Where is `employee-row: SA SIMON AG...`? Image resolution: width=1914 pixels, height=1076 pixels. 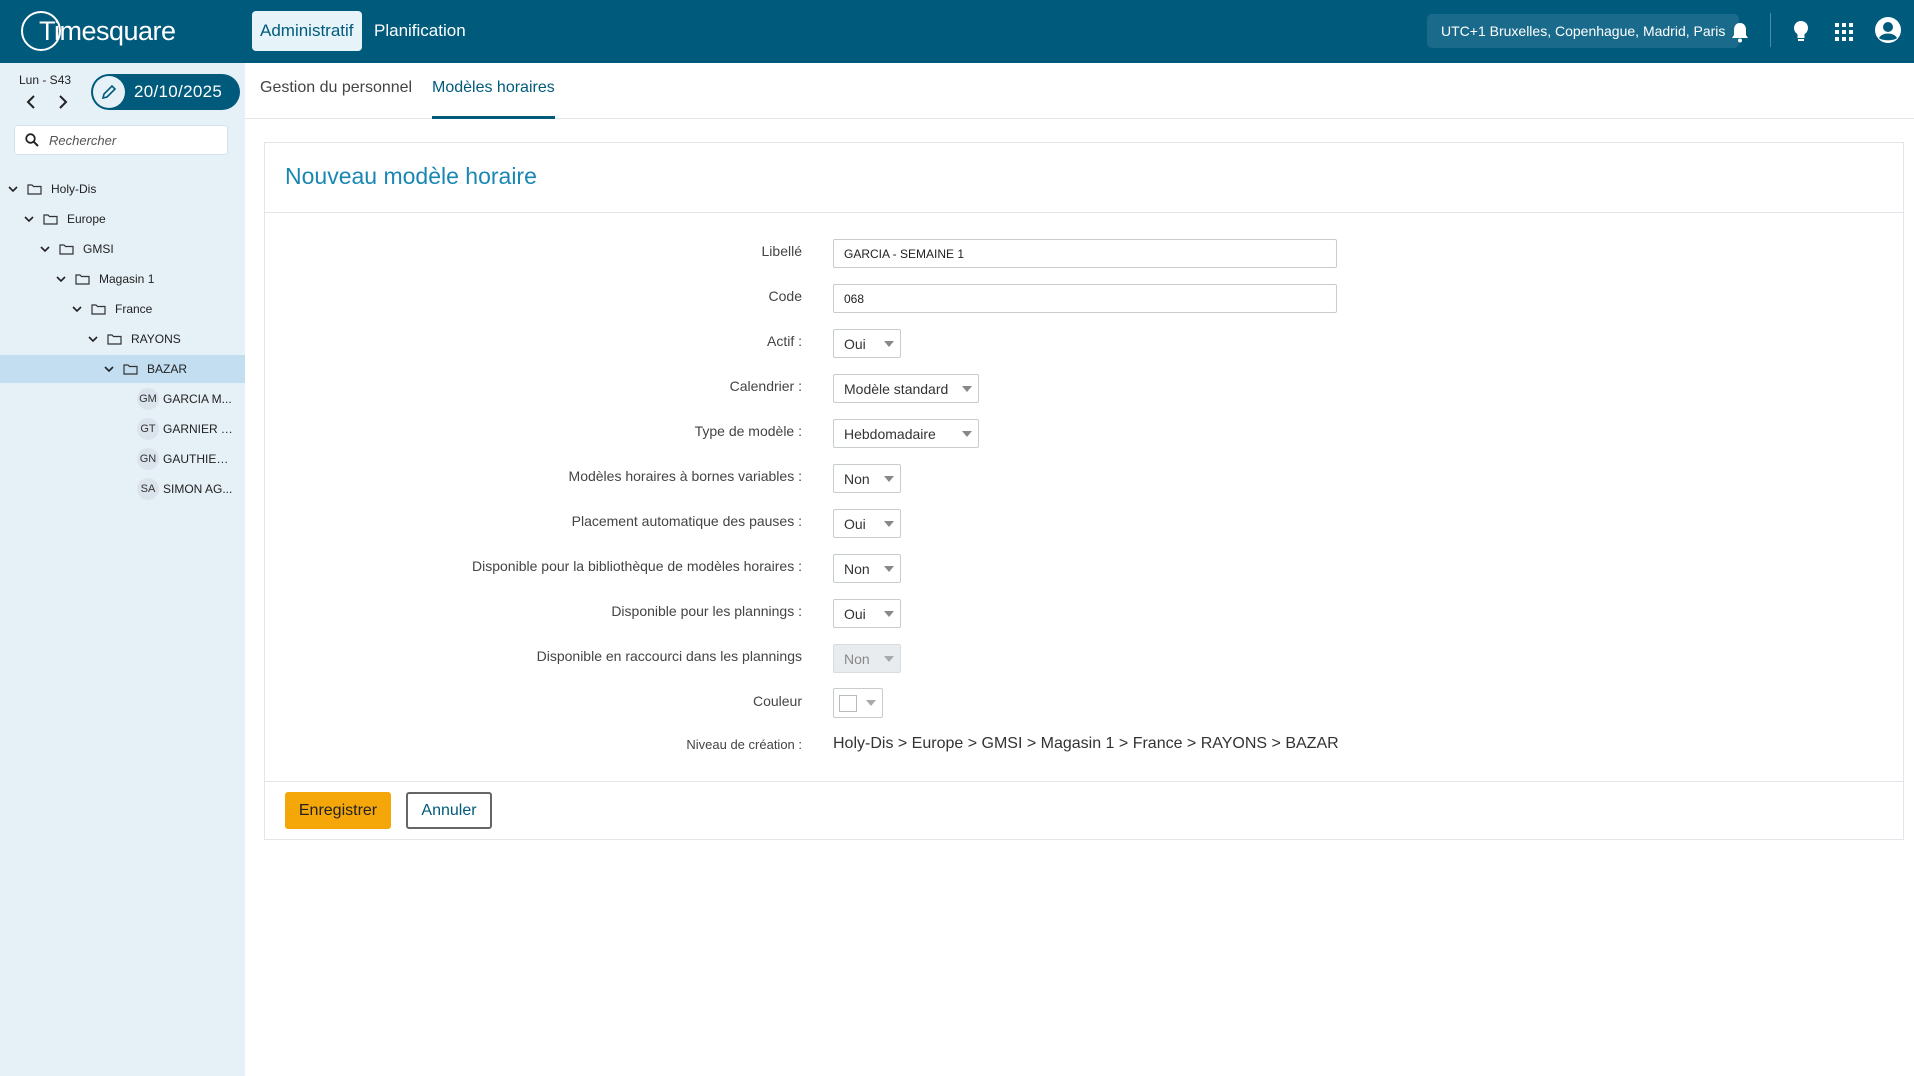
employee-row: SA SIMON AG... is located at coordinates (187, 489).